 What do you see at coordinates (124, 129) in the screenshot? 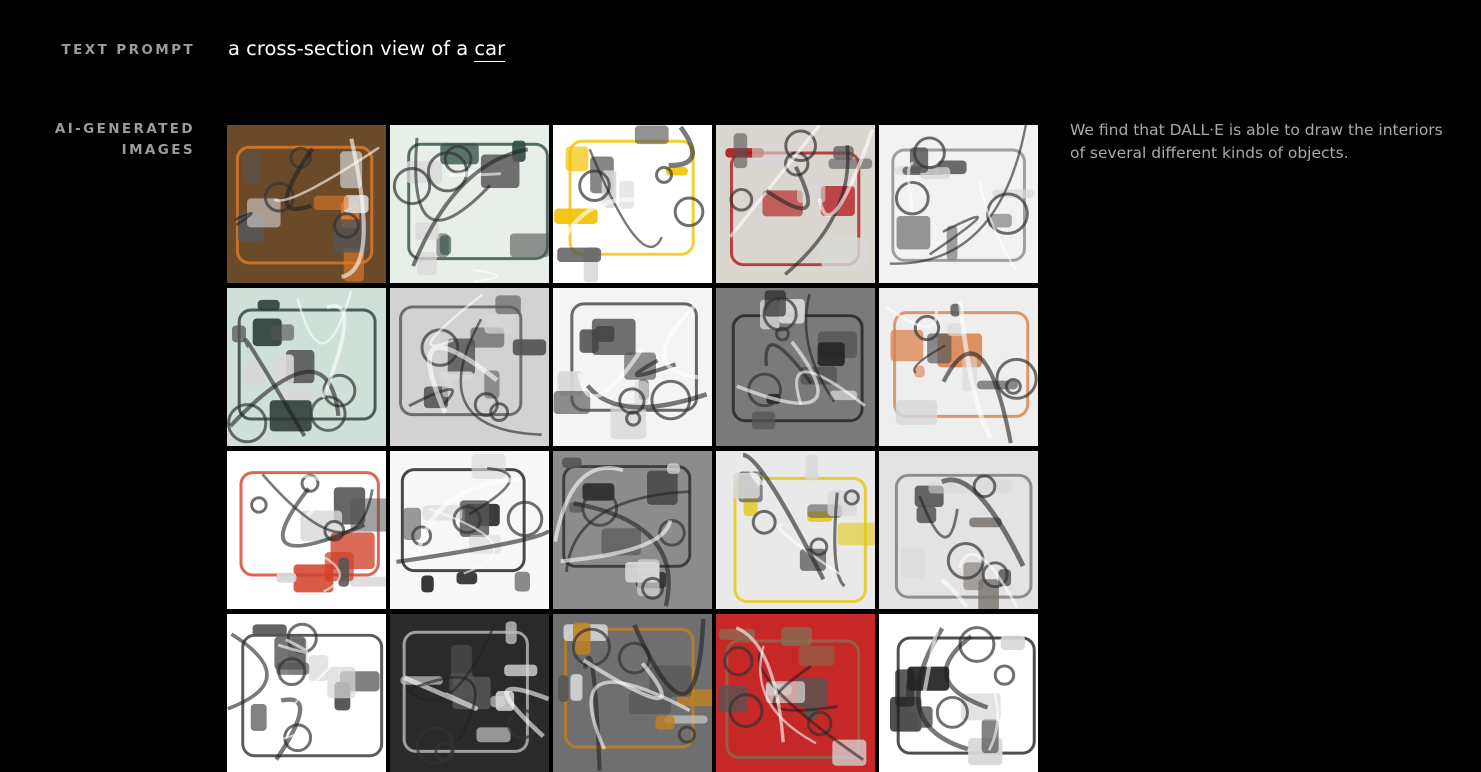
I see `ai-generated-label-line1: AI-GENERATED` at bounding box center [124, 129].